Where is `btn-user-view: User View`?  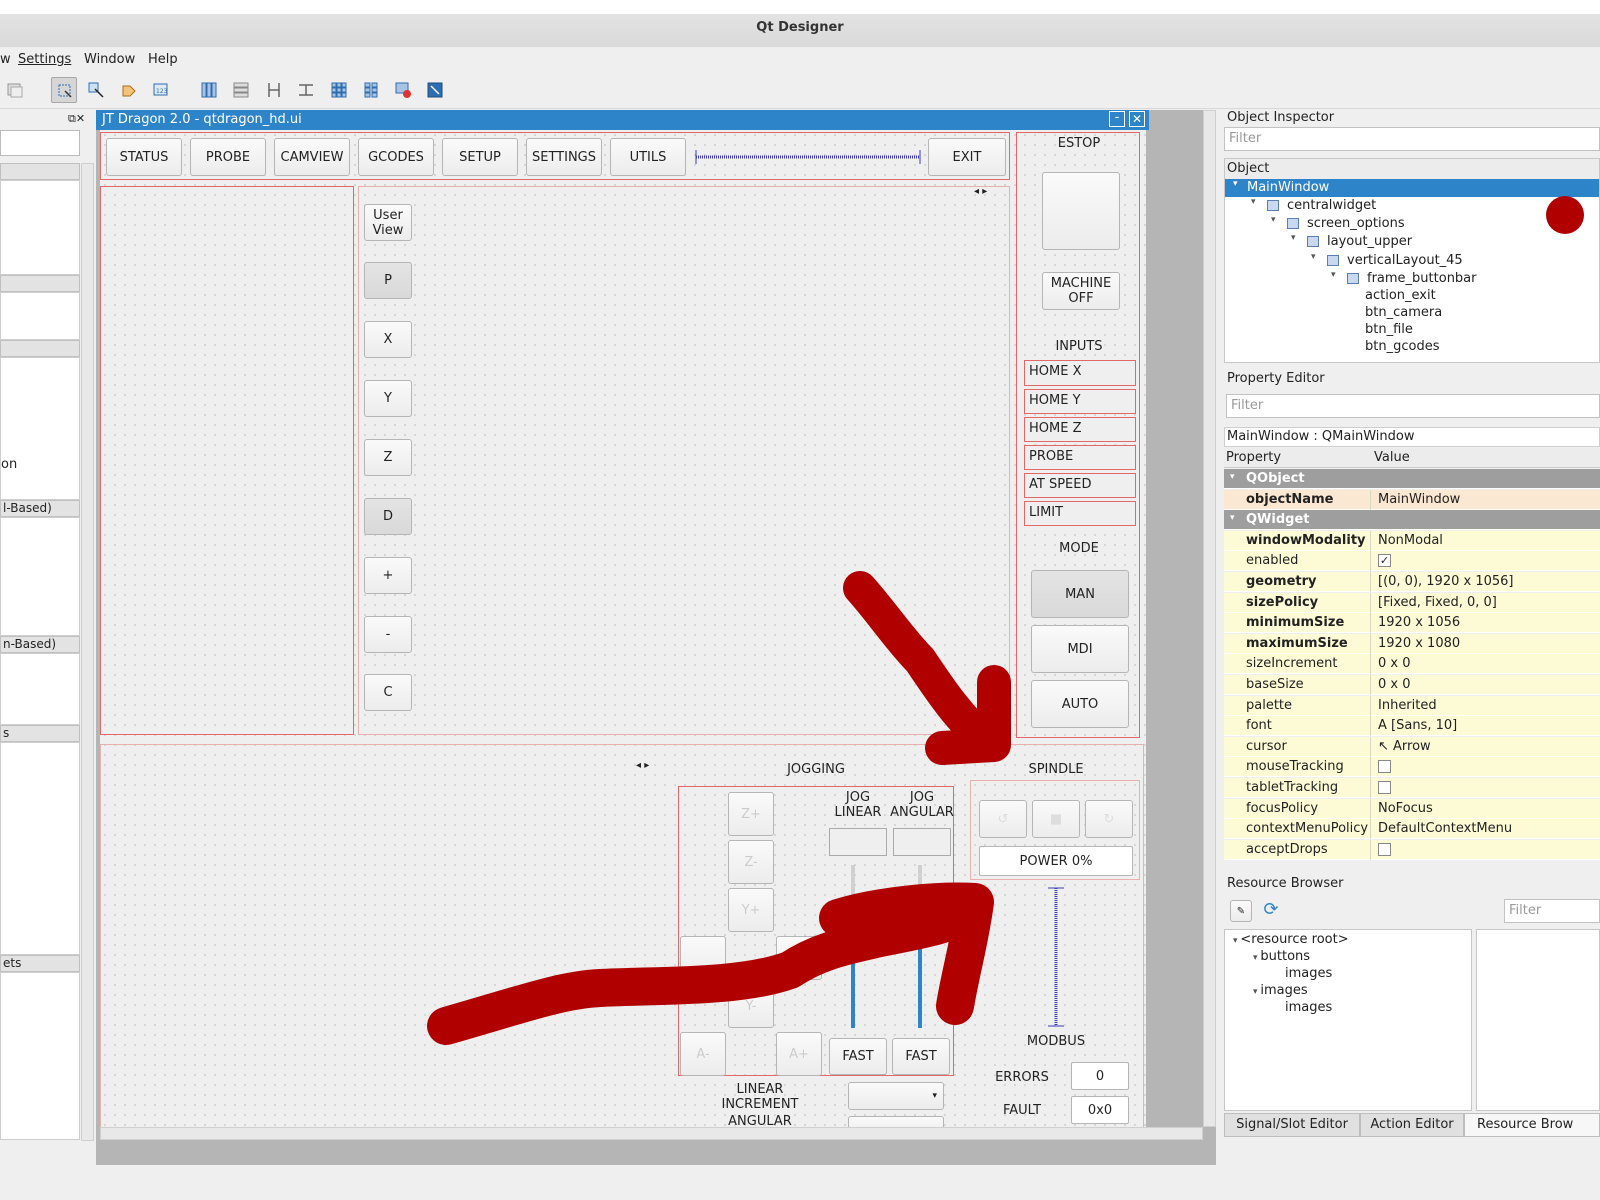
btn-user-view: User View is located at coordinates (388, 222).